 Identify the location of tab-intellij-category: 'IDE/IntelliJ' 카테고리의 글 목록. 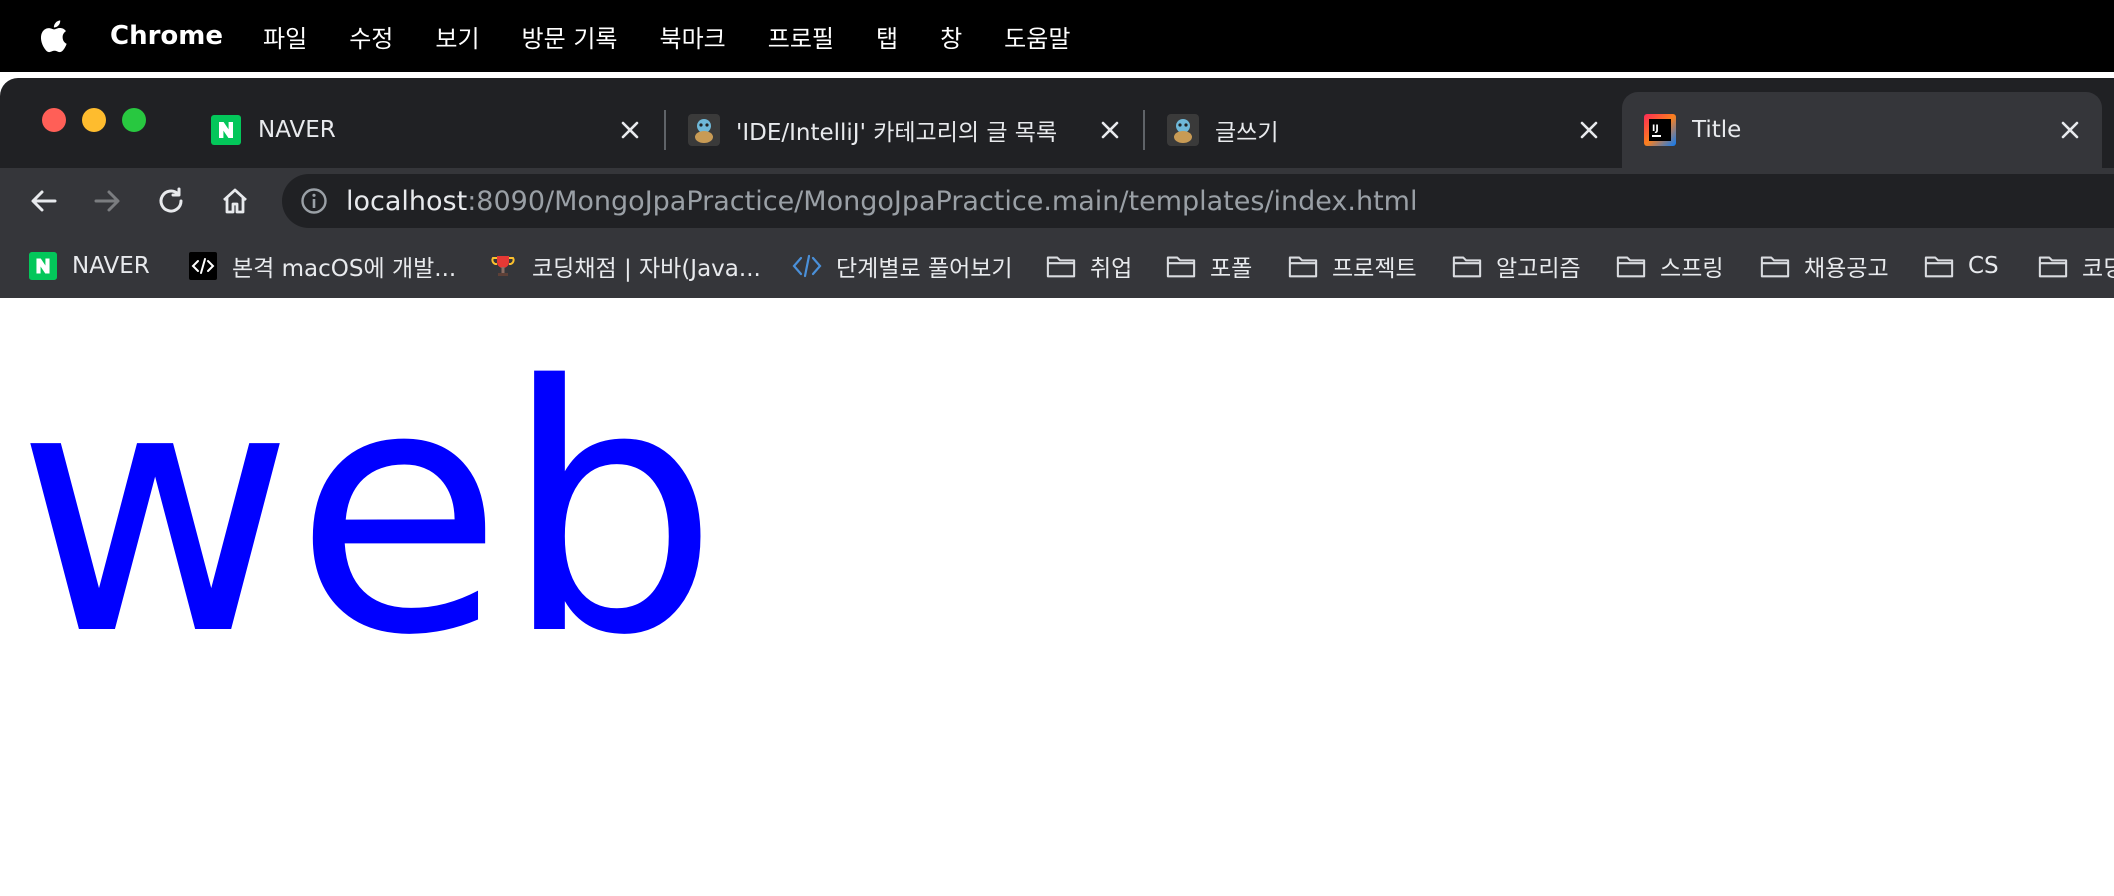
(904, 130).